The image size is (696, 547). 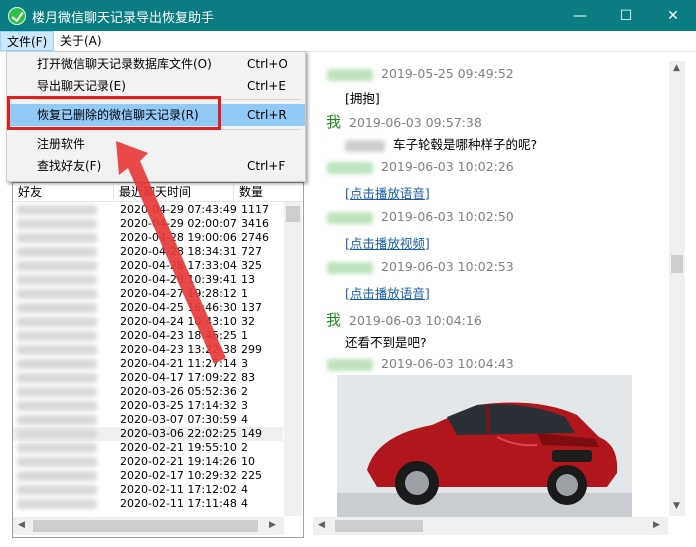 I want to click on last-chat-time: 2020-04-28 19:00:06, so click(x=178, y=237).